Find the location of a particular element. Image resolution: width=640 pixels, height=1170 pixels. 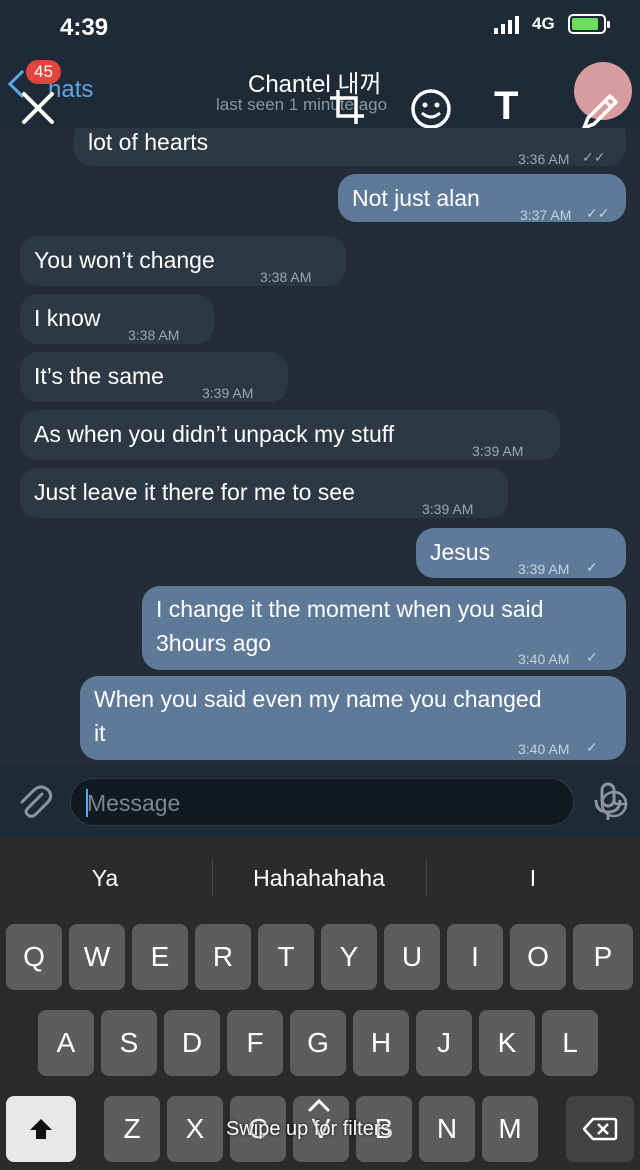

message-text: Not just alan is located at coordinates (416, 198).